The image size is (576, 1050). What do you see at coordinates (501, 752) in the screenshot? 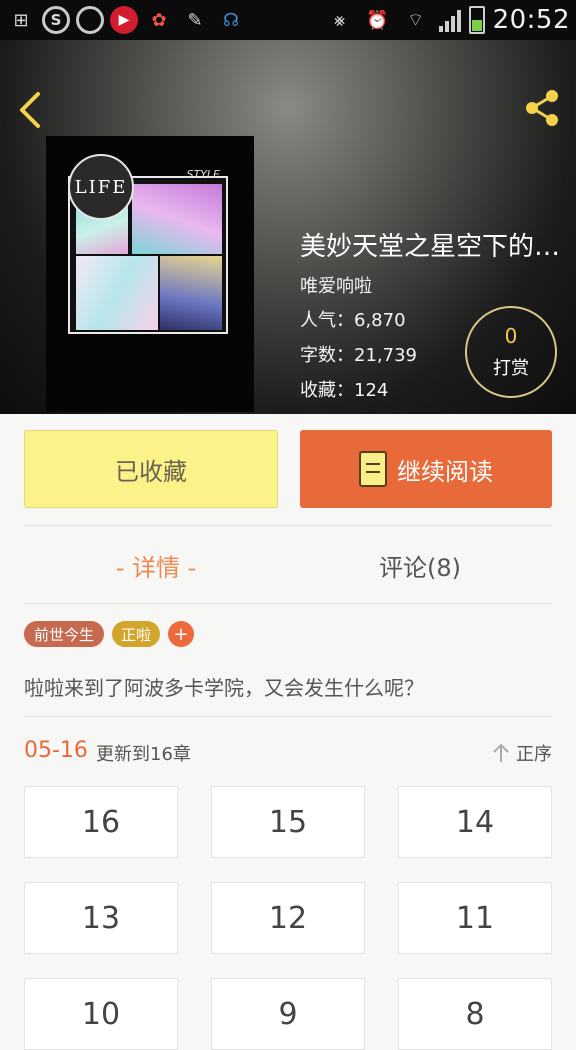
I see `up-arrow-icon` at bounding box center [501, 752].